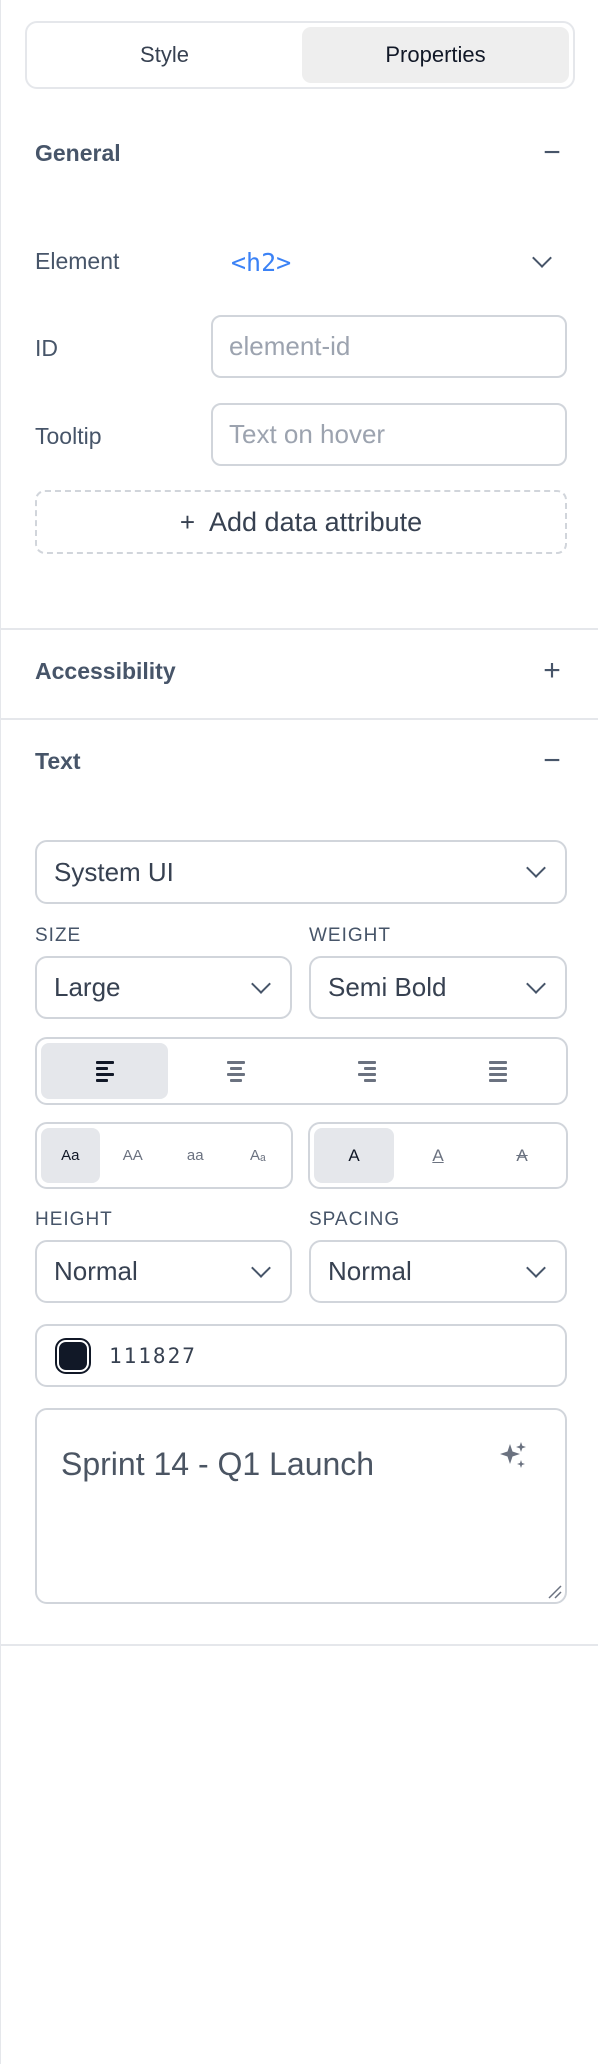  Describe the element at coordinates (387, 987) in the screenshot. I see `weight-value: Semi Bold` at that location.